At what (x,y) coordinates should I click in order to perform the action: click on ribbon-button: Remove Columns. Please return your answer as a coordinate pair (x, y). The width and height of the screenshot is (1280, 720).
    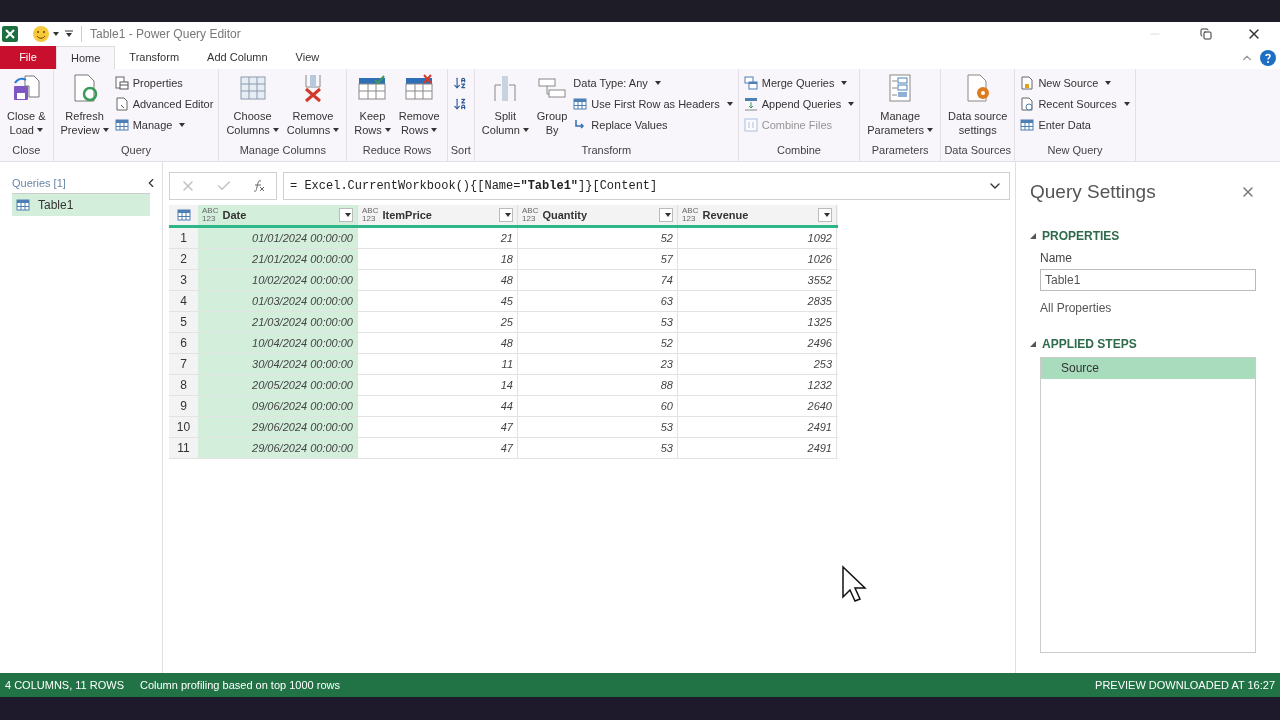
    Looking at the image, I should click on (313, 105).